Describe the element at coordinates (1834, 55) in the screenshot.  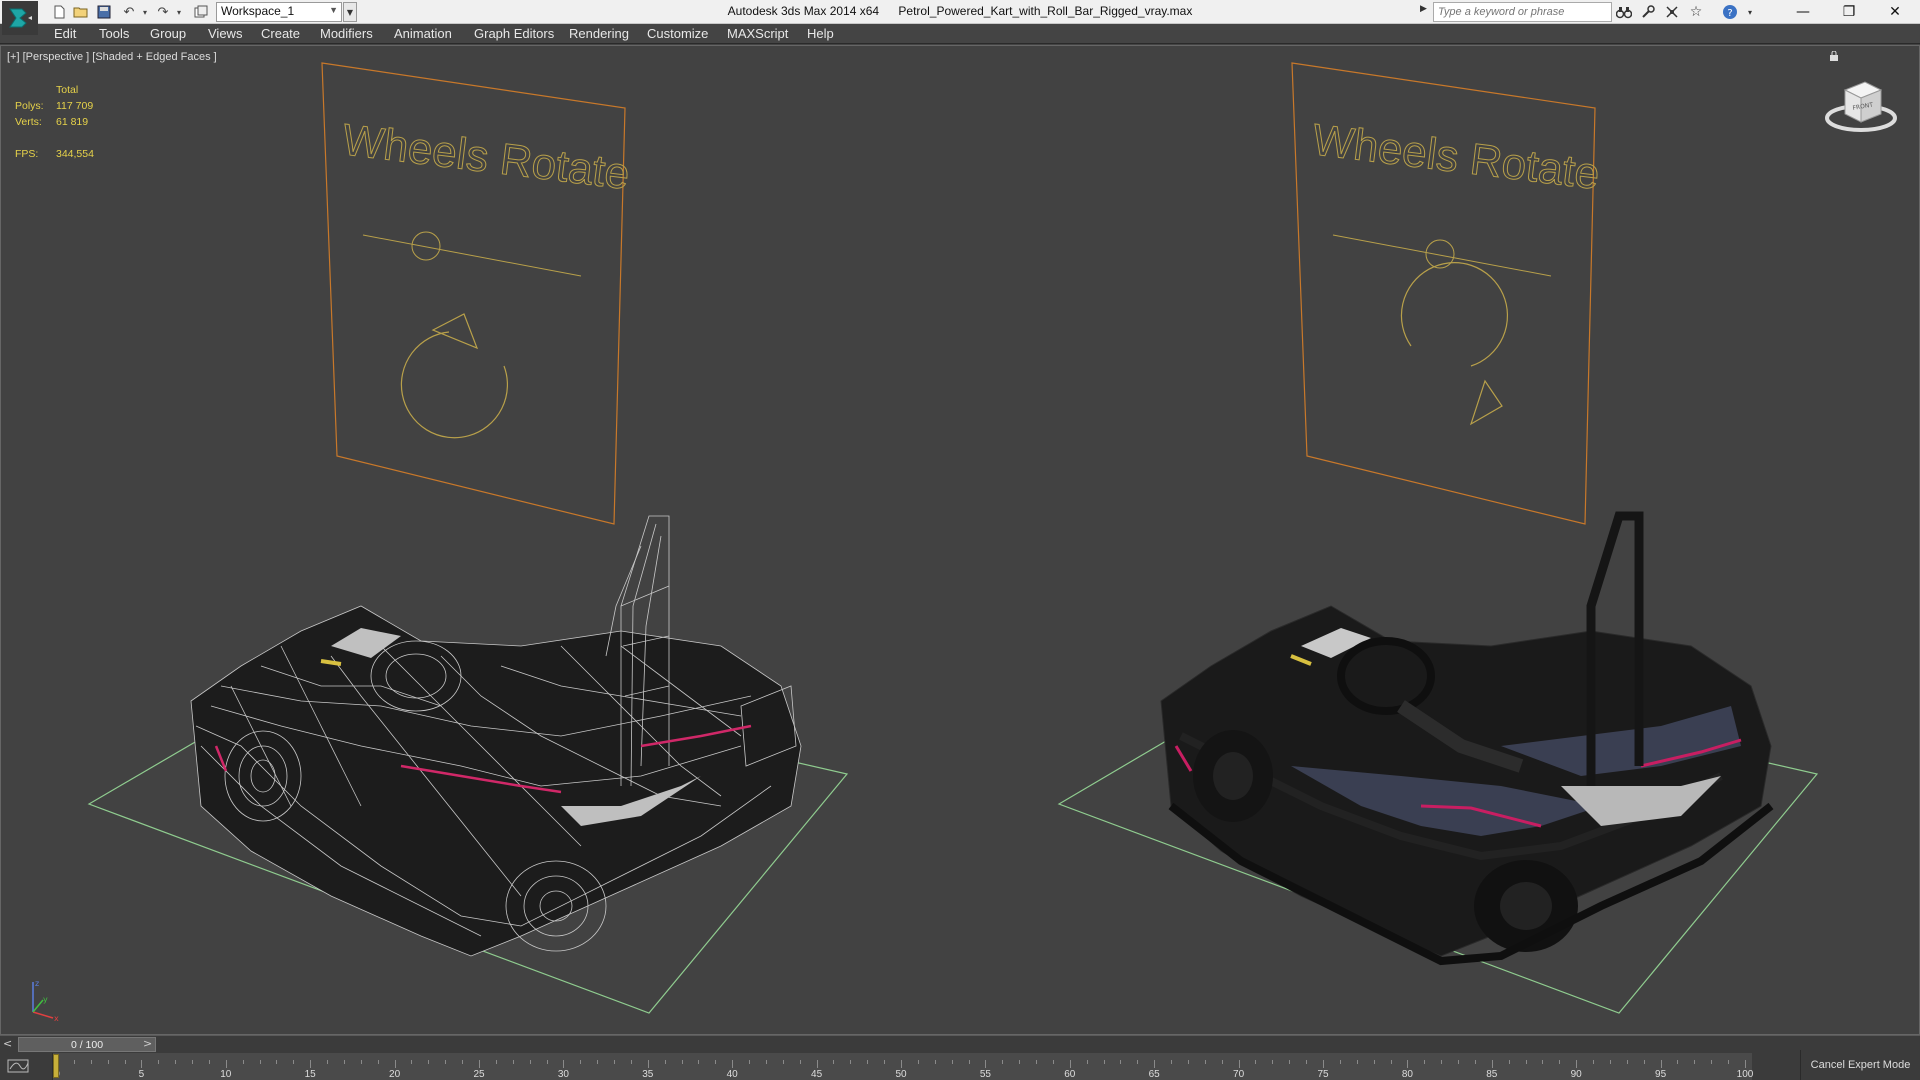
I see `lock-icon` at that location.